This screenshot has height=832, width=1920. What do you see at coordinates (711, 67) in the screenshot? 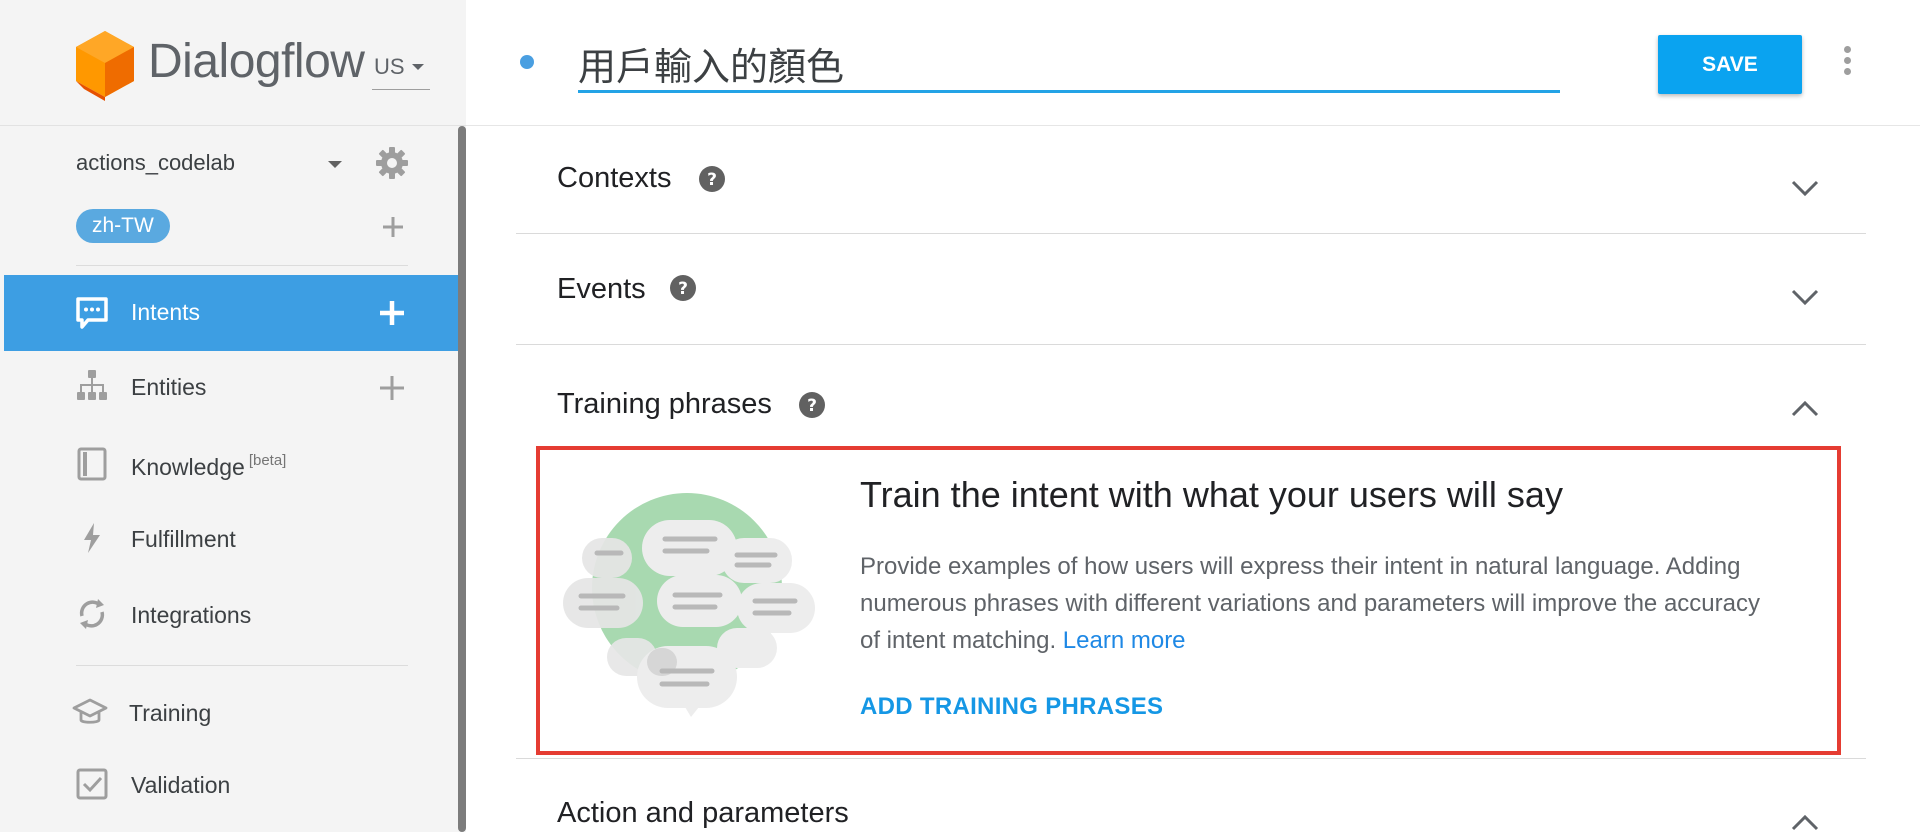
I see `intent-name-value: 用戶輸入的顏色` at bounding box center [711, 67].